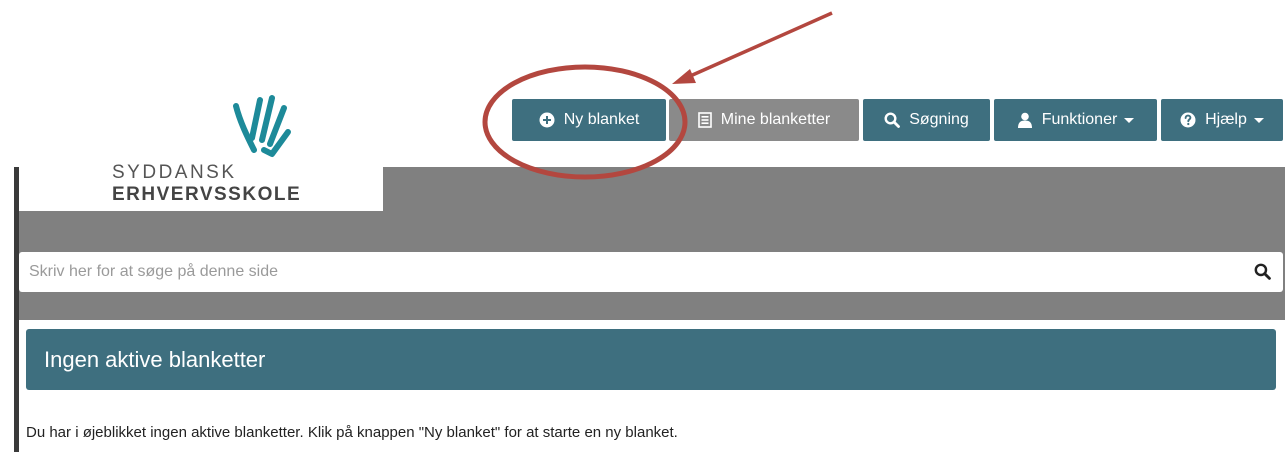 The height and width of the screenshot is (452, 1285). I want to click on new-form-label: Ny blanket, so click(601, 119).